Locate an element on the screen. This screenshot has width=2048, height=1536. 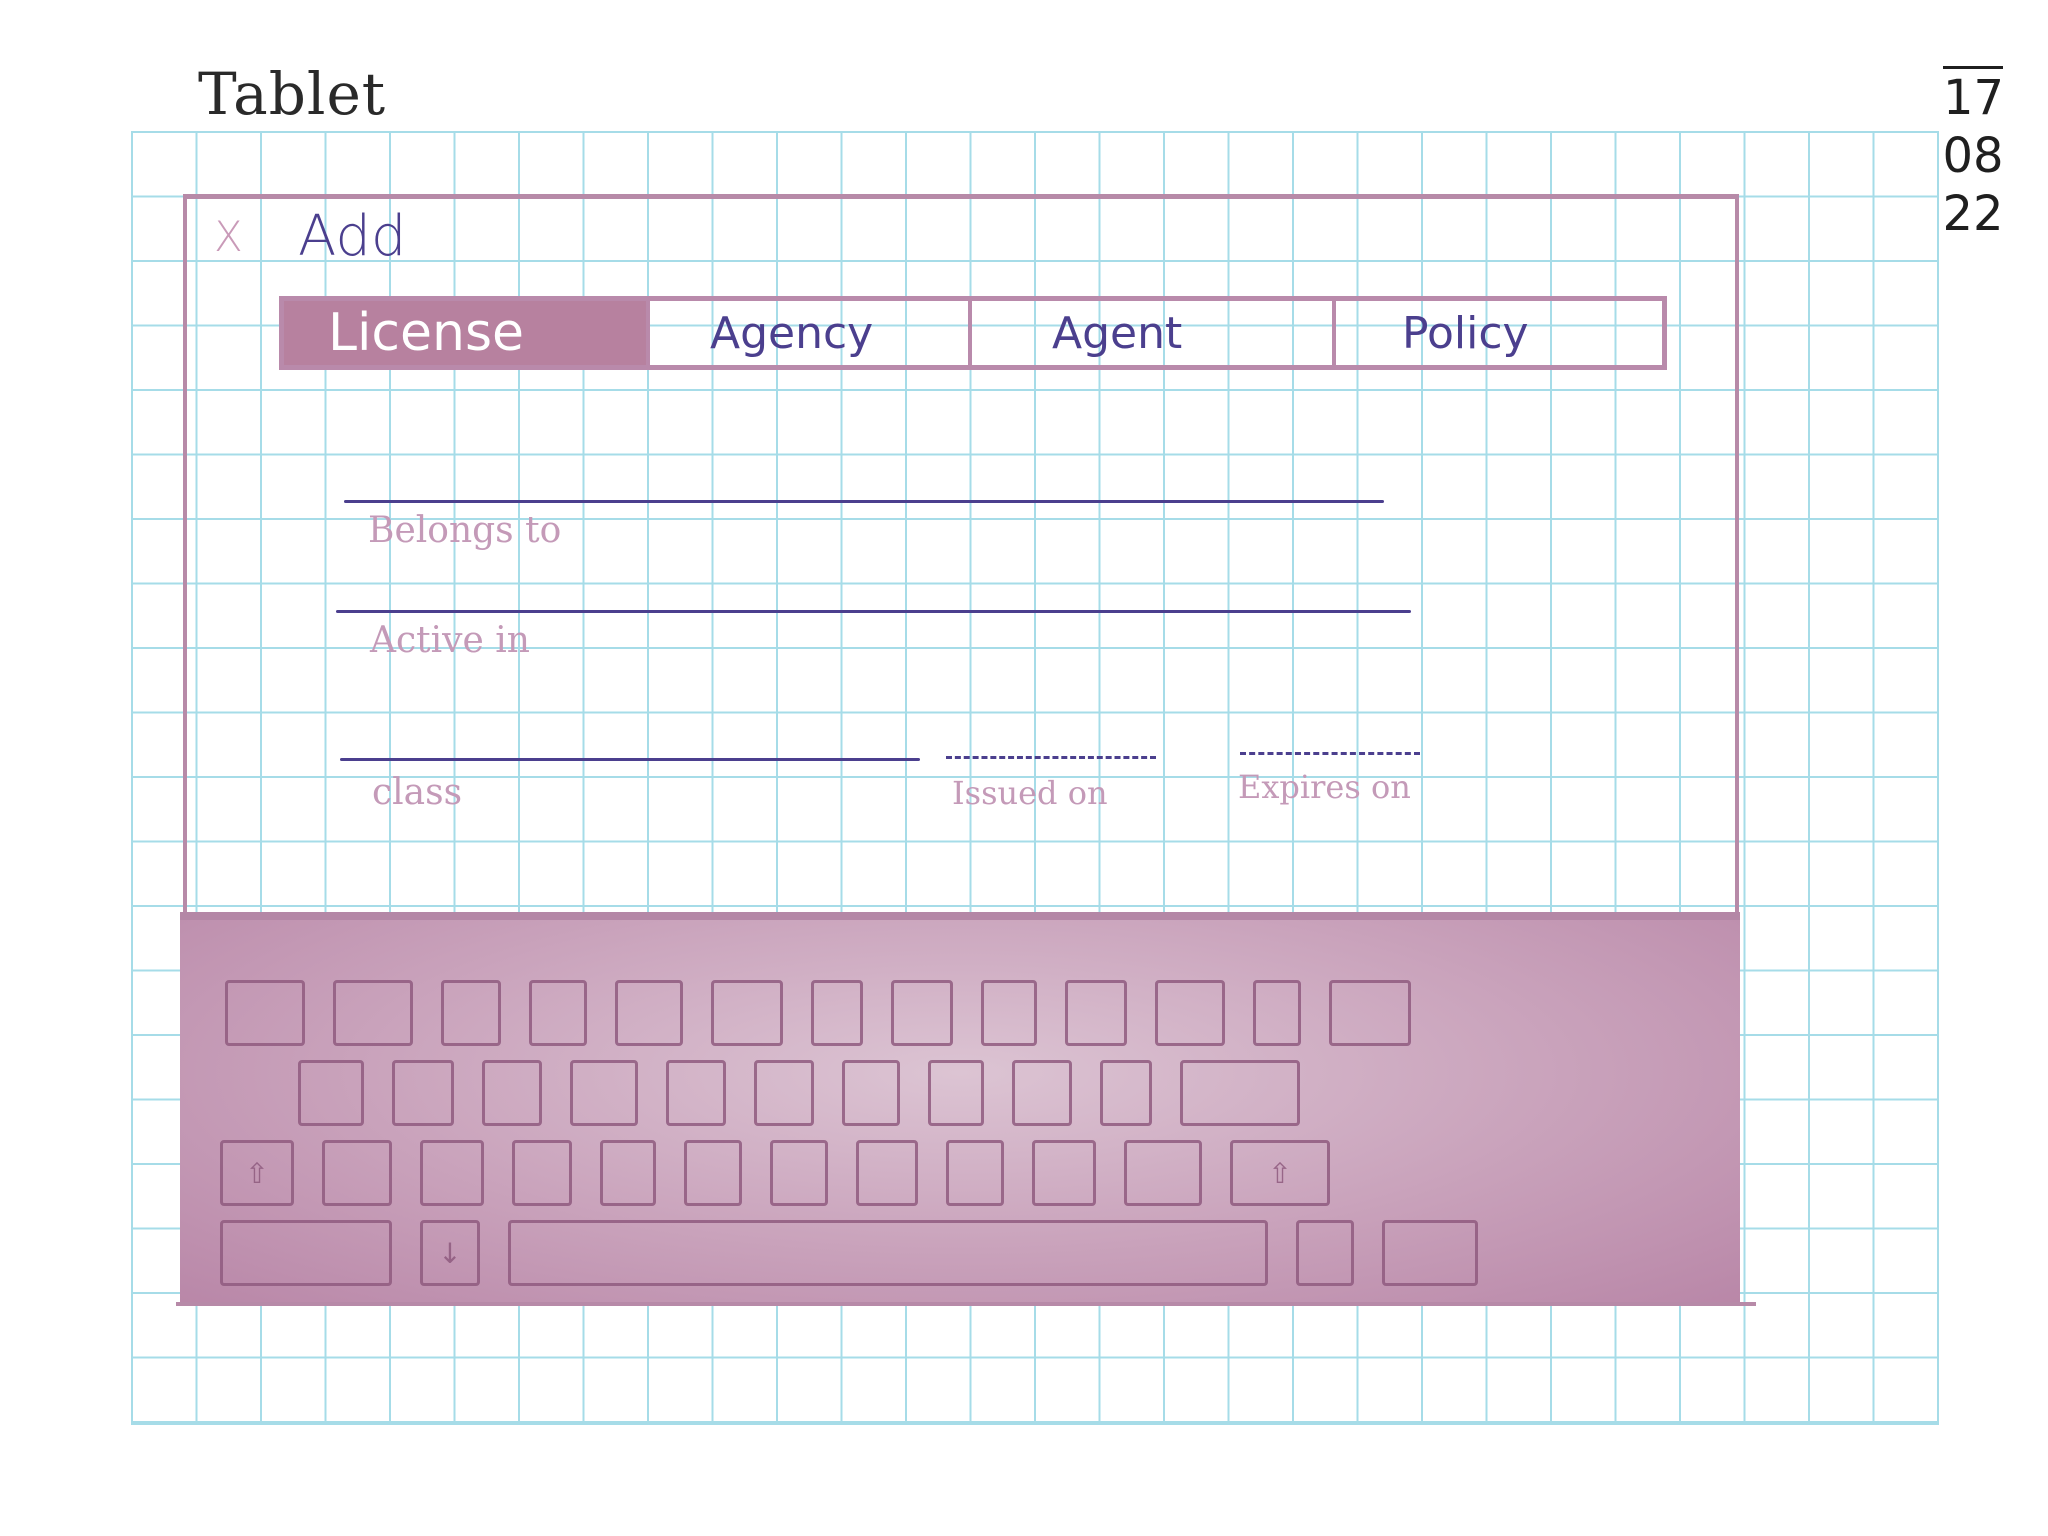
class-label: class is located at coordinates (417, 792).